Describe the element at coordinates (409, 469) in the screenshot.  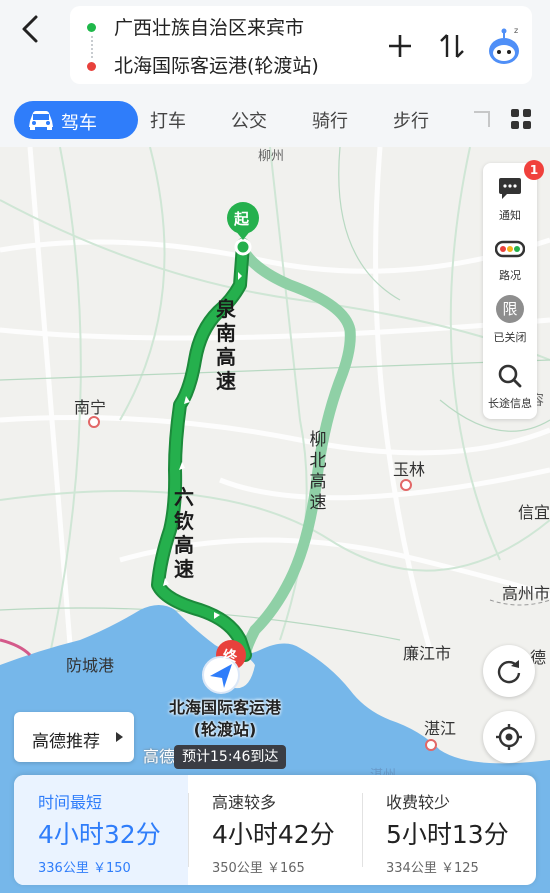
I see `city-label-yulin: 玉林` at that location.